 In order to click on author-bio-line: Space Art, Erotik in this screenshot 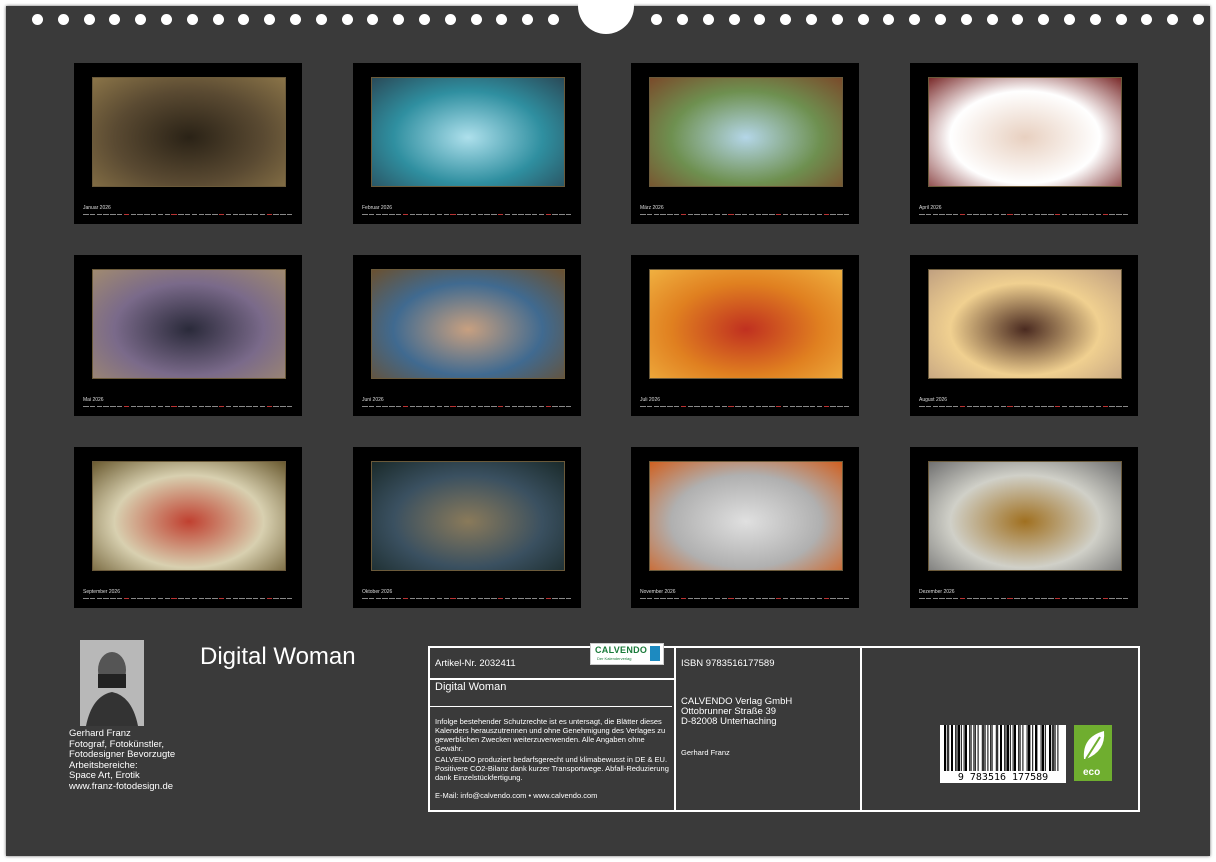, I will do `click(104, 775)`.